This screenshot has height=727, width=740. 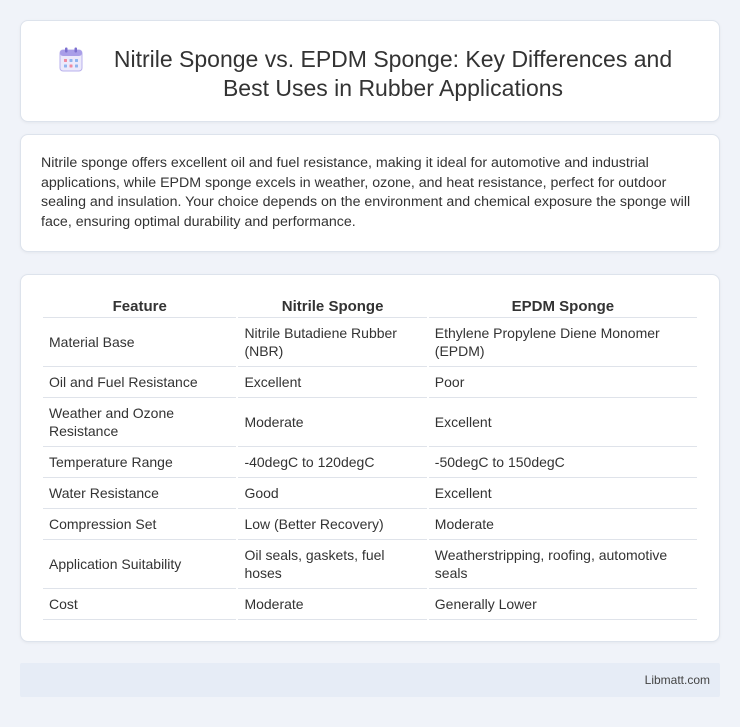 I want to click on table-cell: Generally Lower, so click(x=562, y=604).